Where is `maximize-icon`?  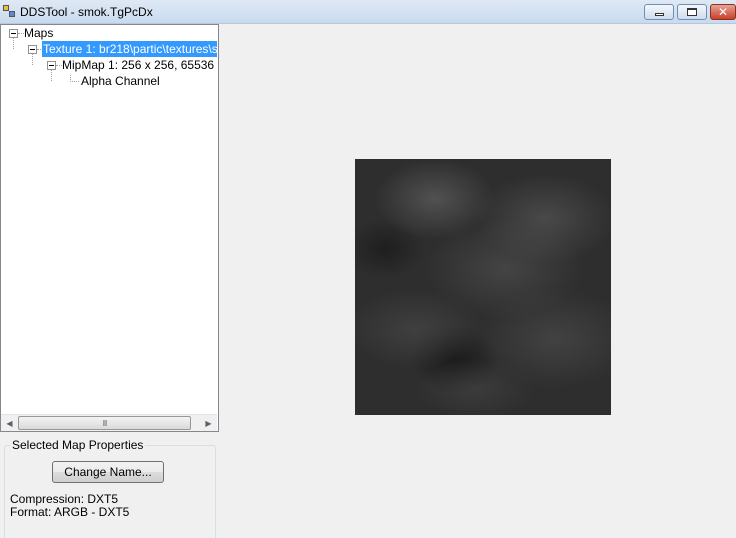 maximize-icon is located at coordinates (692, 12).